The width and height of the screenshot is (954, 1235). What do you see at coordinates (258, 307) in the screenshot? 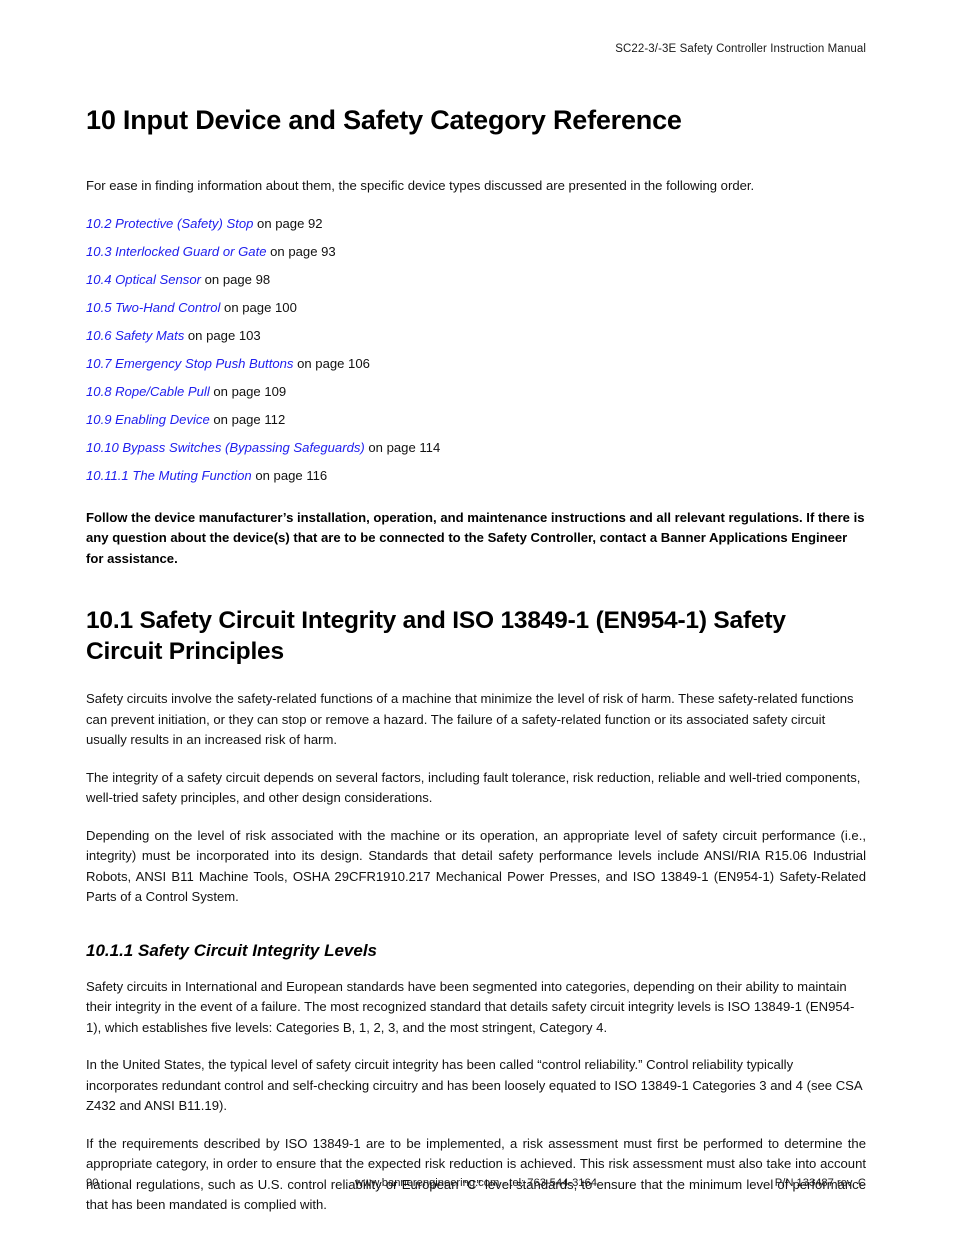
I see `cross-reference-page: on page 100` at bounding box center [258, 307].